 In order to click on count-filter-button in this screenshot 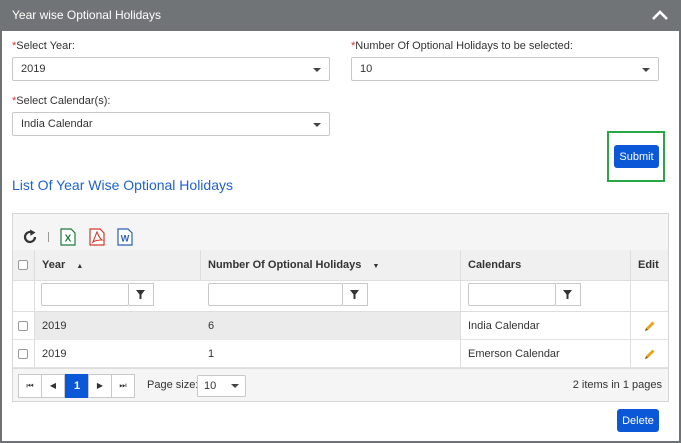, I will do `click(355, 294)`.